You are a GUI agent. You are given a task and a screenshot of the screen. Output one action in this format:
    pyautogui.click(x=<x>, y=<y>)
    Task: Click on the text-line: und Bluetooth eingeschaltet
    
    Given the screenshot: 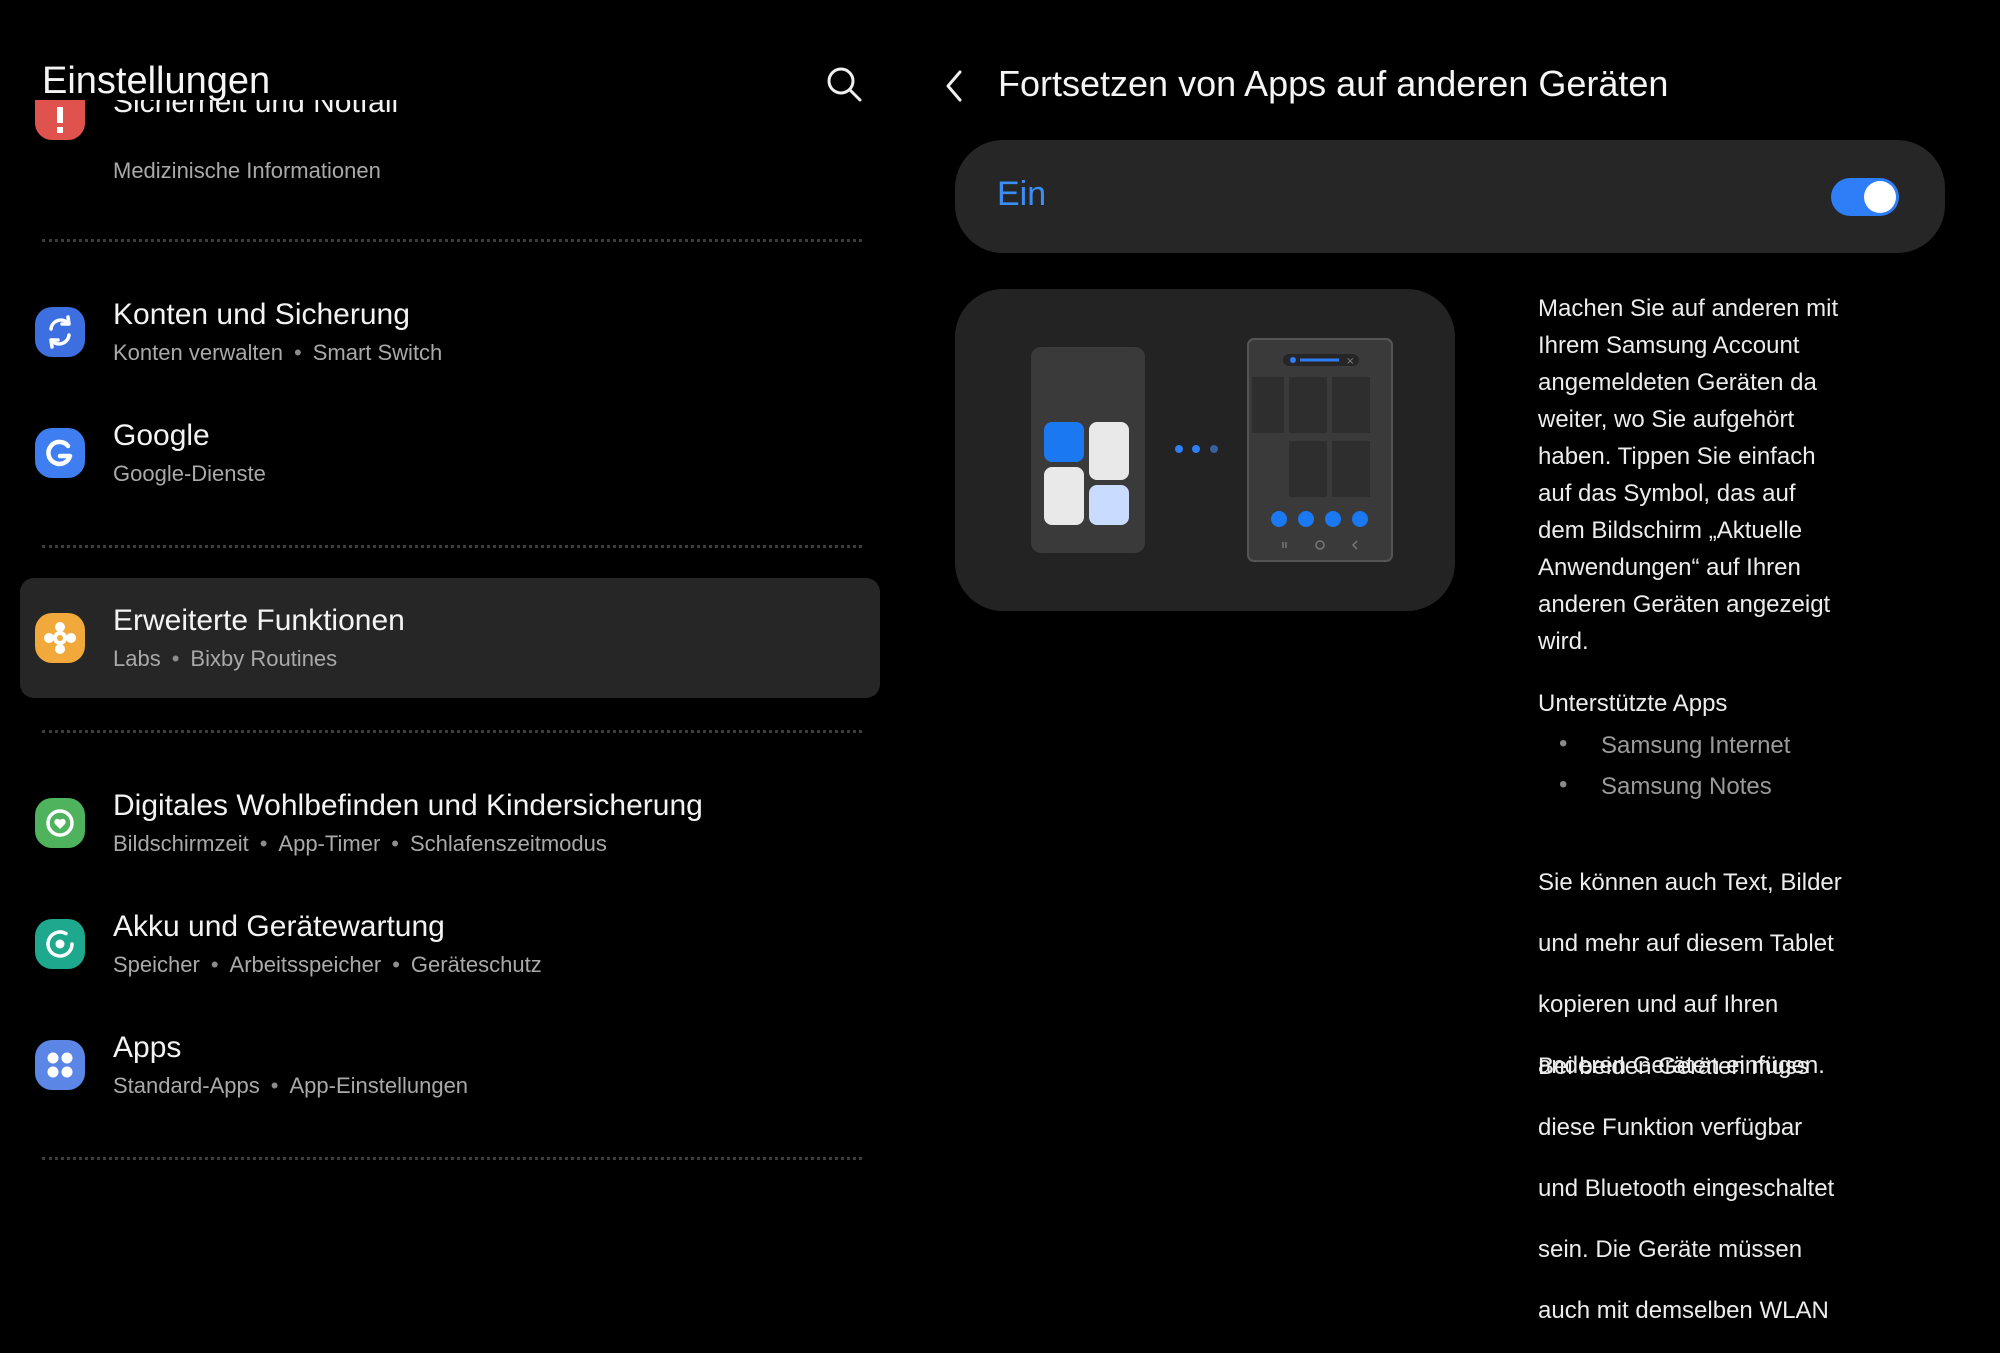 What is the action you would take?
    pyautogui.click(x=1686, y=1188)
    